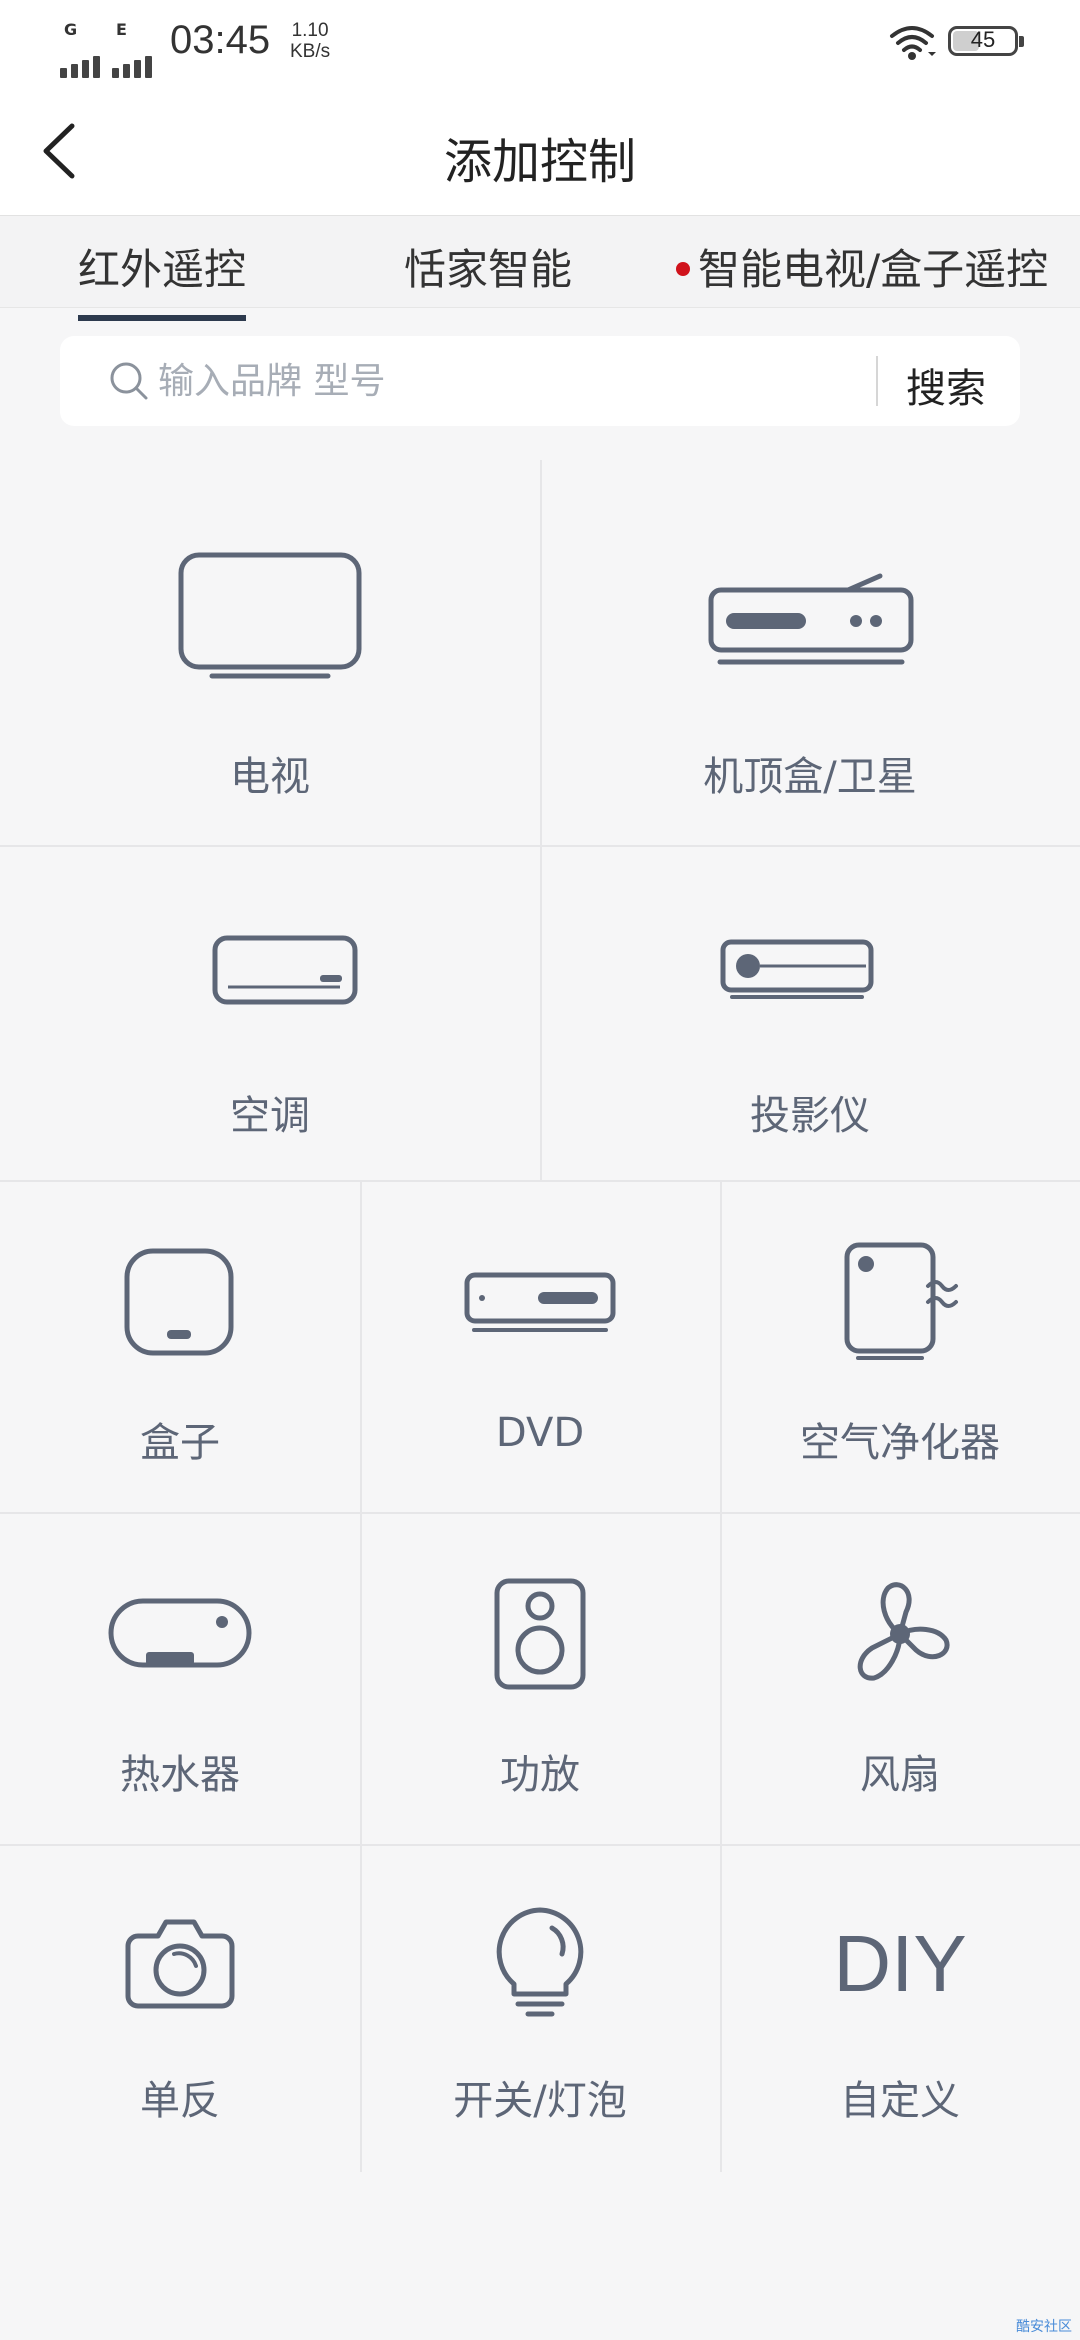 This screenshot has width=1080, height=2340. What do you see at coordinates (540, 1634) in the screenshot?
I see `amplifier-speaker-icon` at bounding box center [540, 1634].